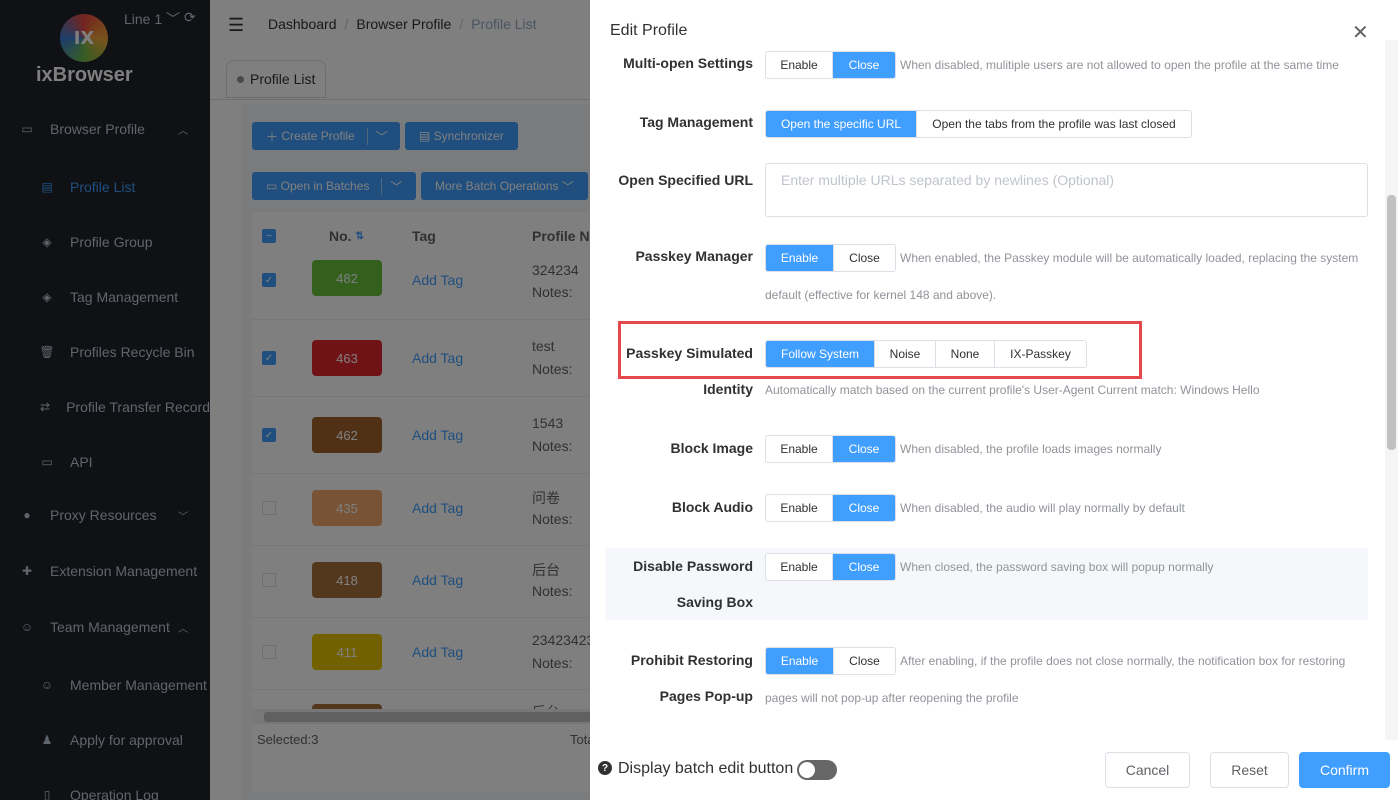 This screenshot has height=800, width=1400. I want to click on disable-password-close-option: Close, so click(864, 567).